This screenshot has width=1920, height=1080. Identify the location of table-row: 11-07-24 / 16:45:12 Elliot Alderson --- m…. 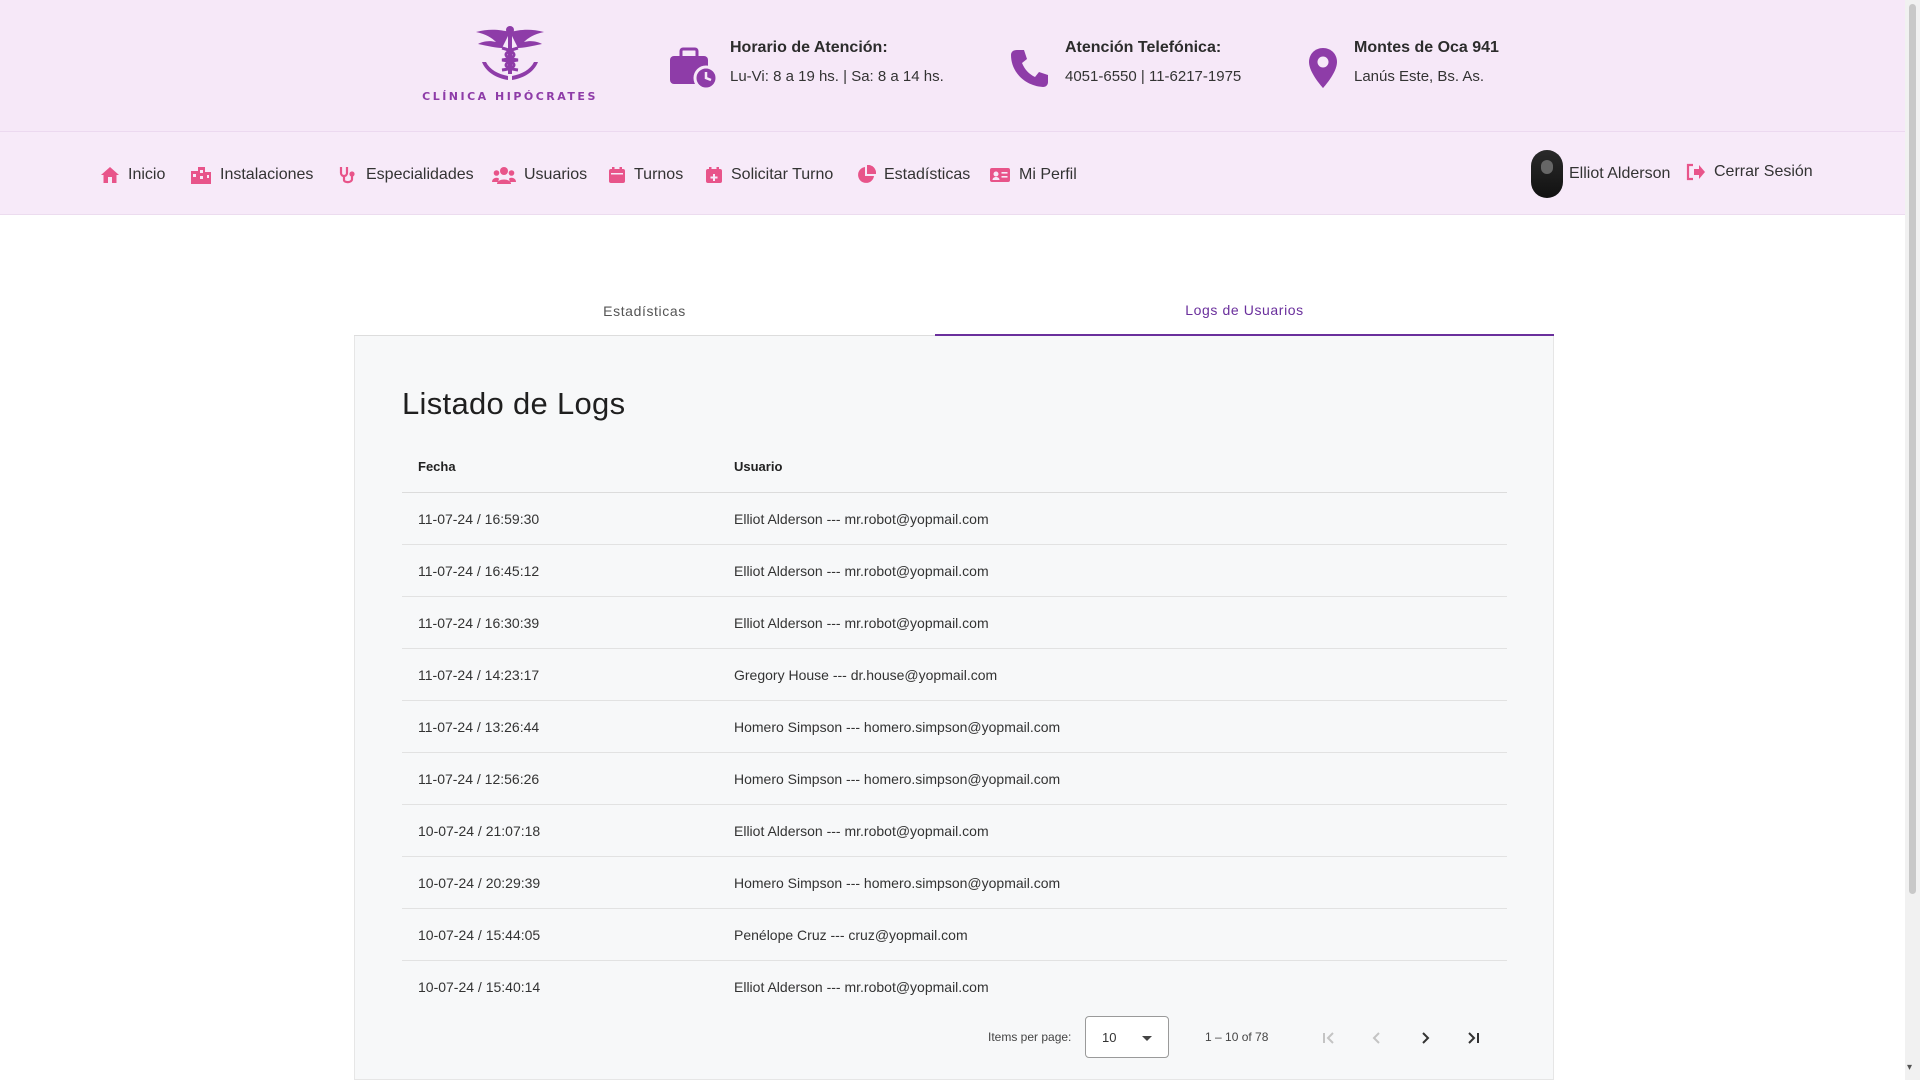
(954, 571).